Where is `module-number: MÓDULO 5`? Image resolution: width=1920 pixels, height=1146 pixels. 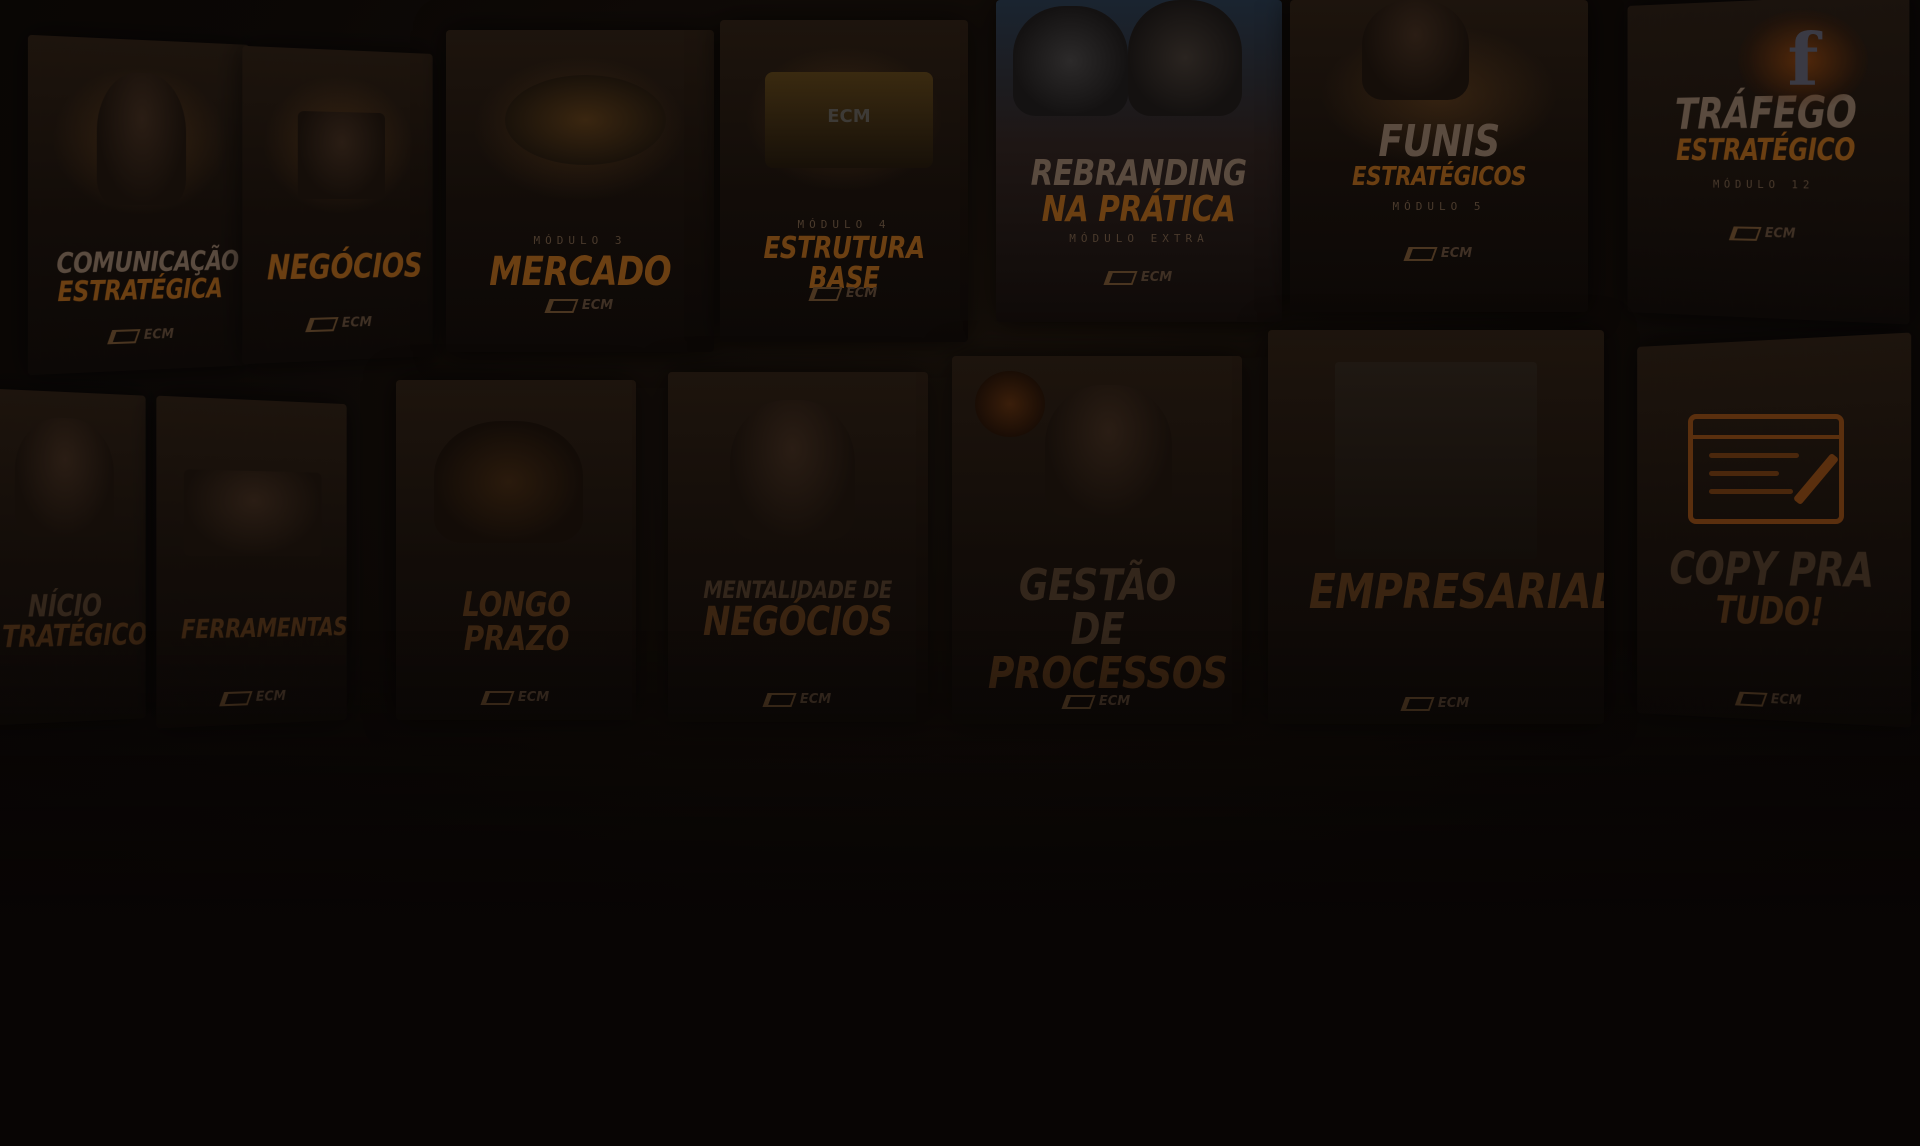 module-number: MÓDULO 5 is located at coordinates (1439, 206).